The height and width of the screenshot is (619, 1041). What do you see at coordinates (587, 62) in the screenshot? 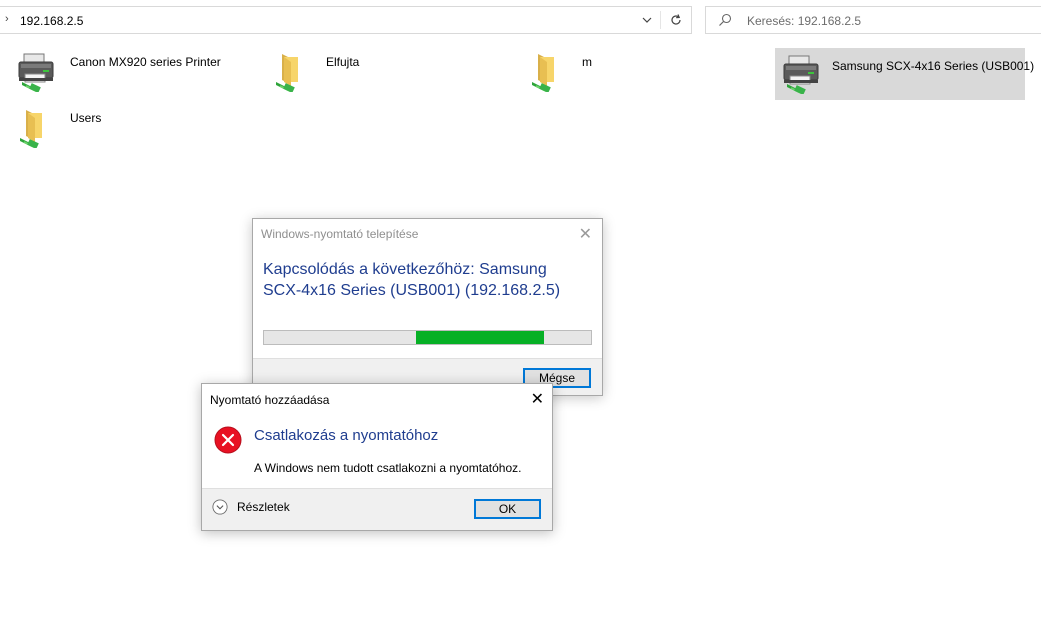
I see `item-label: m` at bounding box center [587, 62].